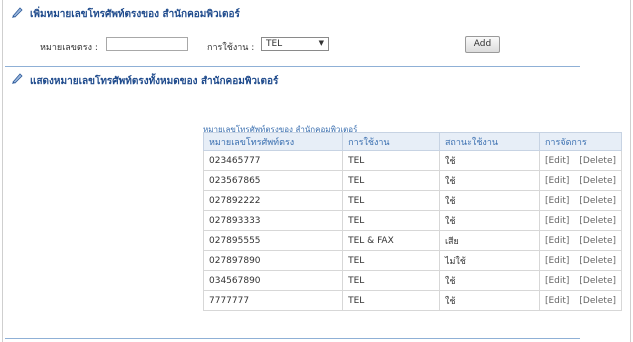 The width and height of the screenshot is (633, 342). I want to click on table-row: 027895555 TEL & FAX เสีย [Edit] [Delete], so click(412, 240).